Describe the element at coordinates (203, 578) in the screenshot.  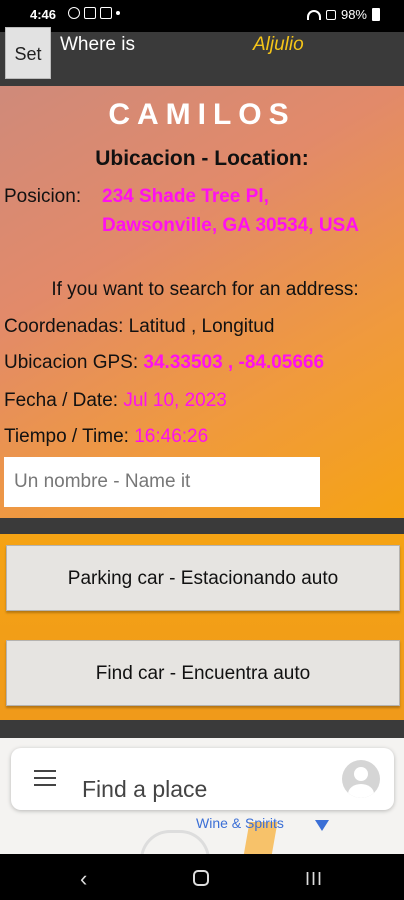
I see `parking-car-button: Parking car - Estacionando auto` at that location.